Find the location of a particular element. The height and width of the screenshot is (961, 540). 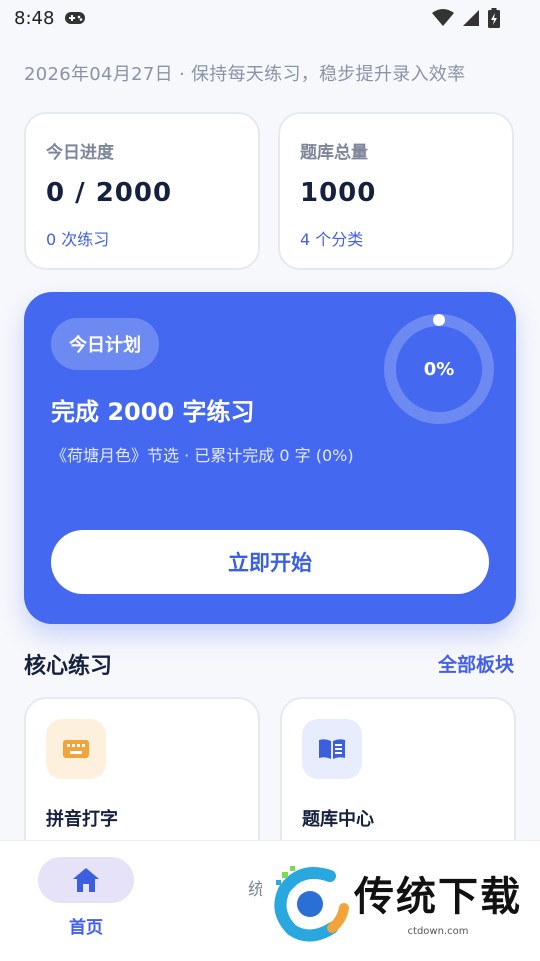

status-time: 8:48 is located at coordinates (34, 18).